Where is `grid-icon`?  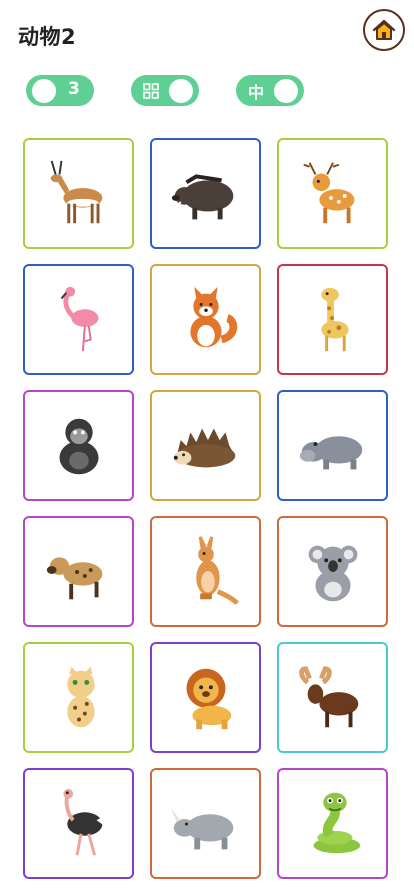
grid-icon is located at coordinates (151, 91).